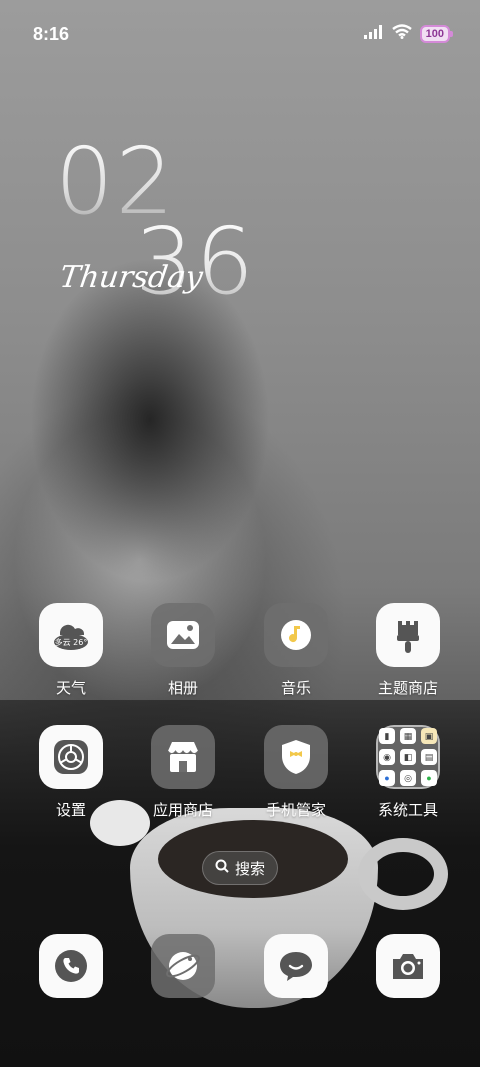 The image size is (480, 1067). What do you see at coordinates (71, 635) in the screenshot?
I see `weather-icon: 多云 26°` at bounding box center [71, 635].